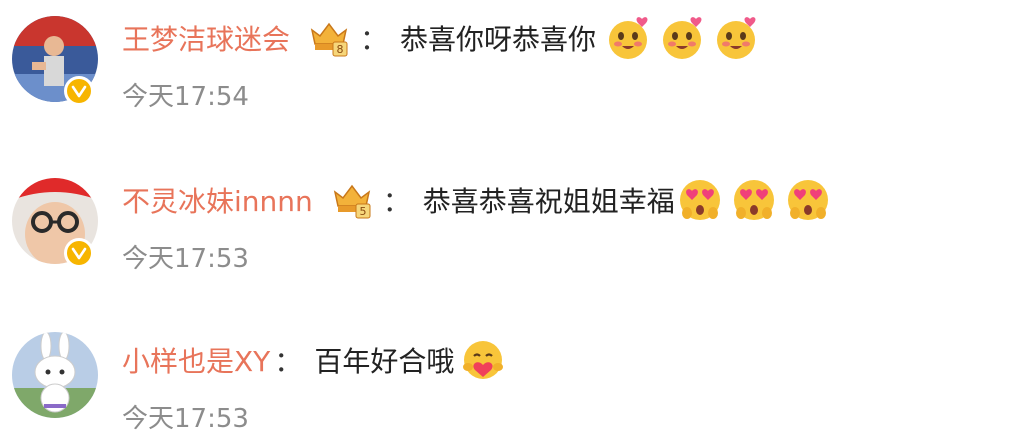 Image resolution: width=1028 pixels, height=444 pixels. What do you see at coordinates (196, 360) in the screenshot?
I see `username-link: 小样也是XY` at bounding box center [196, 360].